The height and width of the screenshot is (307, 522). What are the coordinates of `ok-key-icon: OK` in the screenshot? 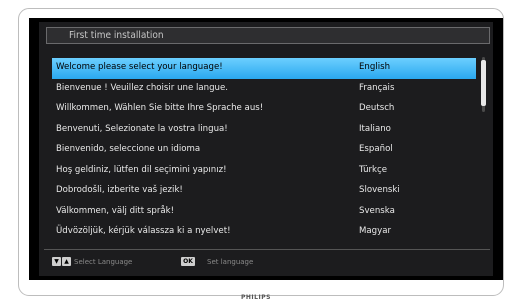 It's located at (188, 261).